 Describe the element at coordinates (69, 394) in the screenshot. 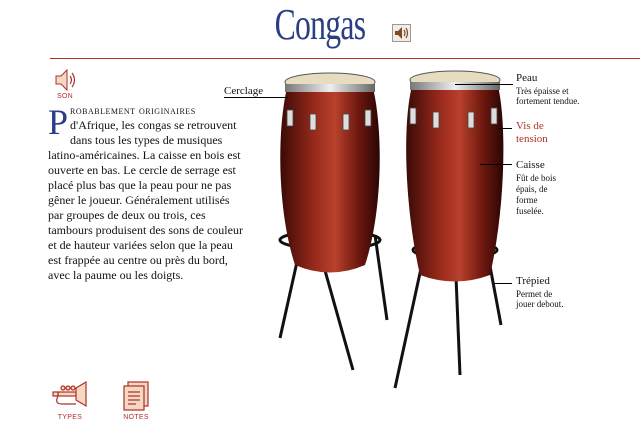

I see `trumpet-icon` at that location.